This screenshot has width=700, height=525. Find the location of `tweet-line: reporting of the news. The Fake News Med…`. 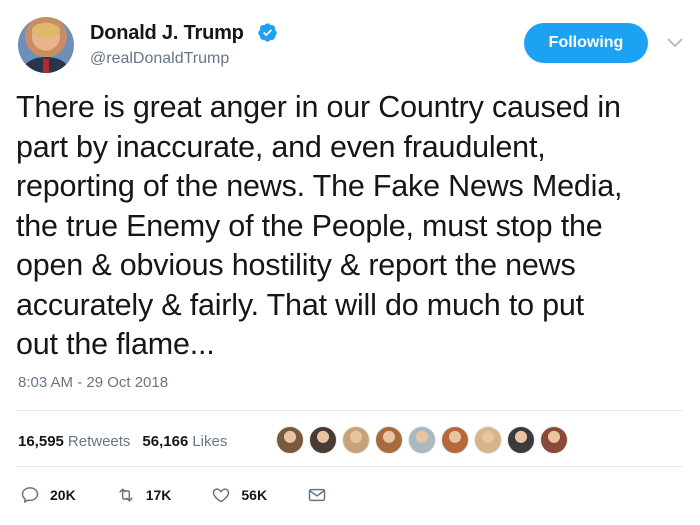

tweet-line: reporting of the news. The Fake News Med… is located at coordinates (319, 186).